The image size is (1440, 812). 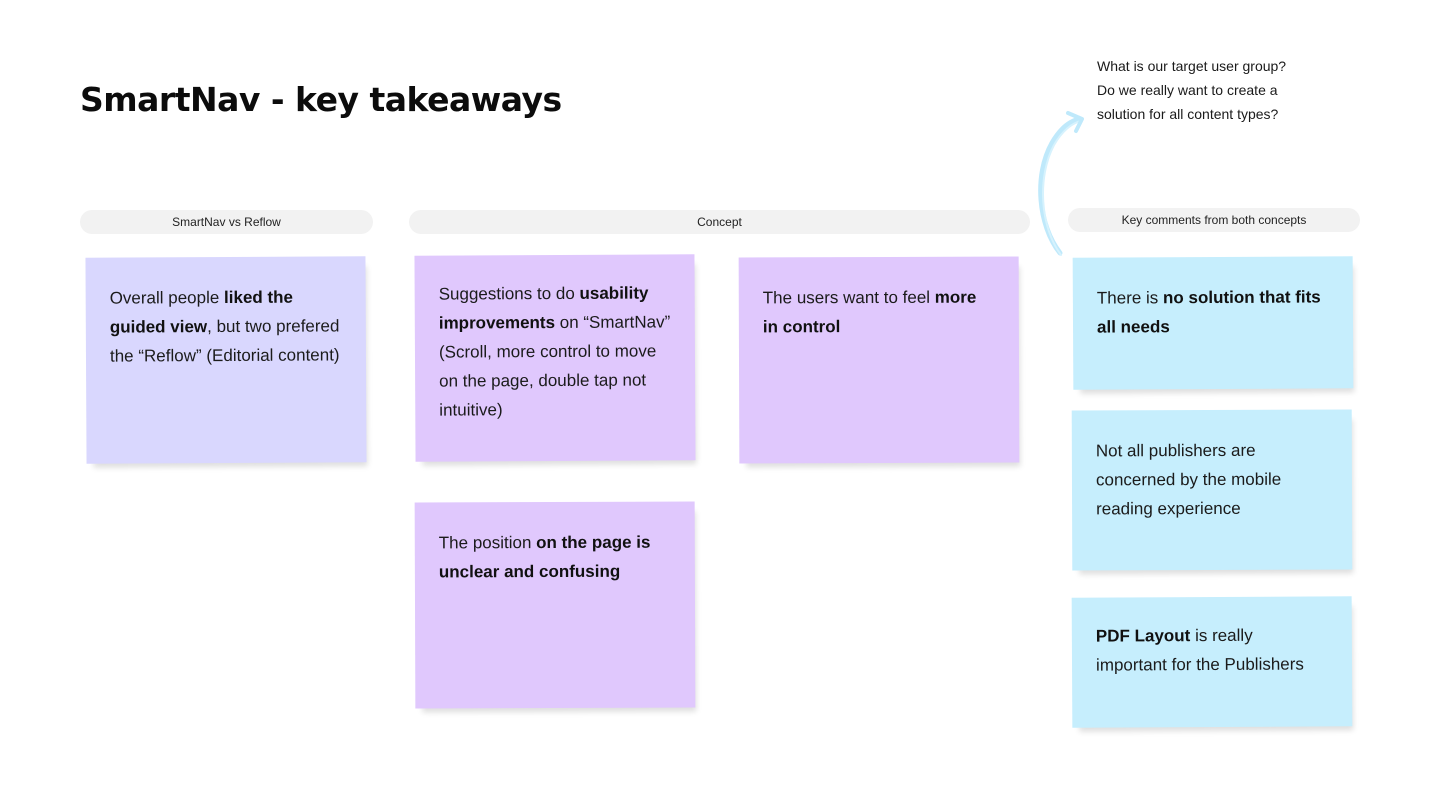 What do you see at coordinates (487, 543) in the screenshot?
I see `note-text: The position` at bounding box center [487, 543].